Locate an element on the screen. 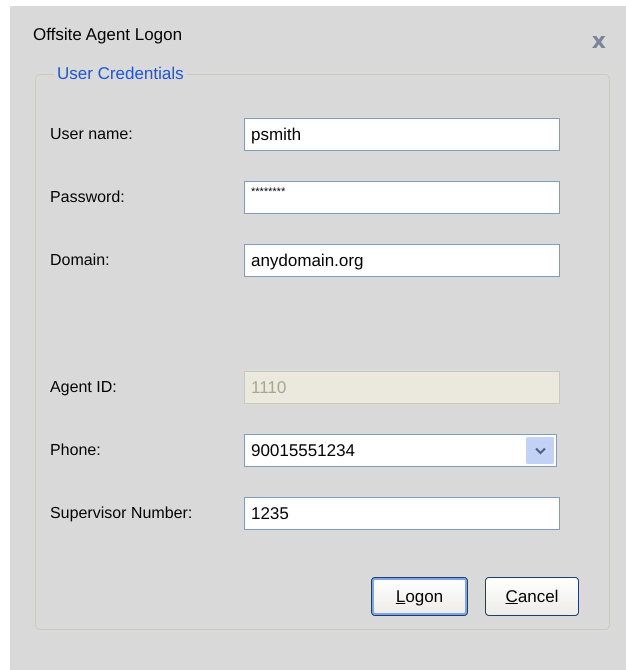 Image resolution: width=626 pixels, height=670 pixels. password-field: ******** is located at coordinates (402, 197).